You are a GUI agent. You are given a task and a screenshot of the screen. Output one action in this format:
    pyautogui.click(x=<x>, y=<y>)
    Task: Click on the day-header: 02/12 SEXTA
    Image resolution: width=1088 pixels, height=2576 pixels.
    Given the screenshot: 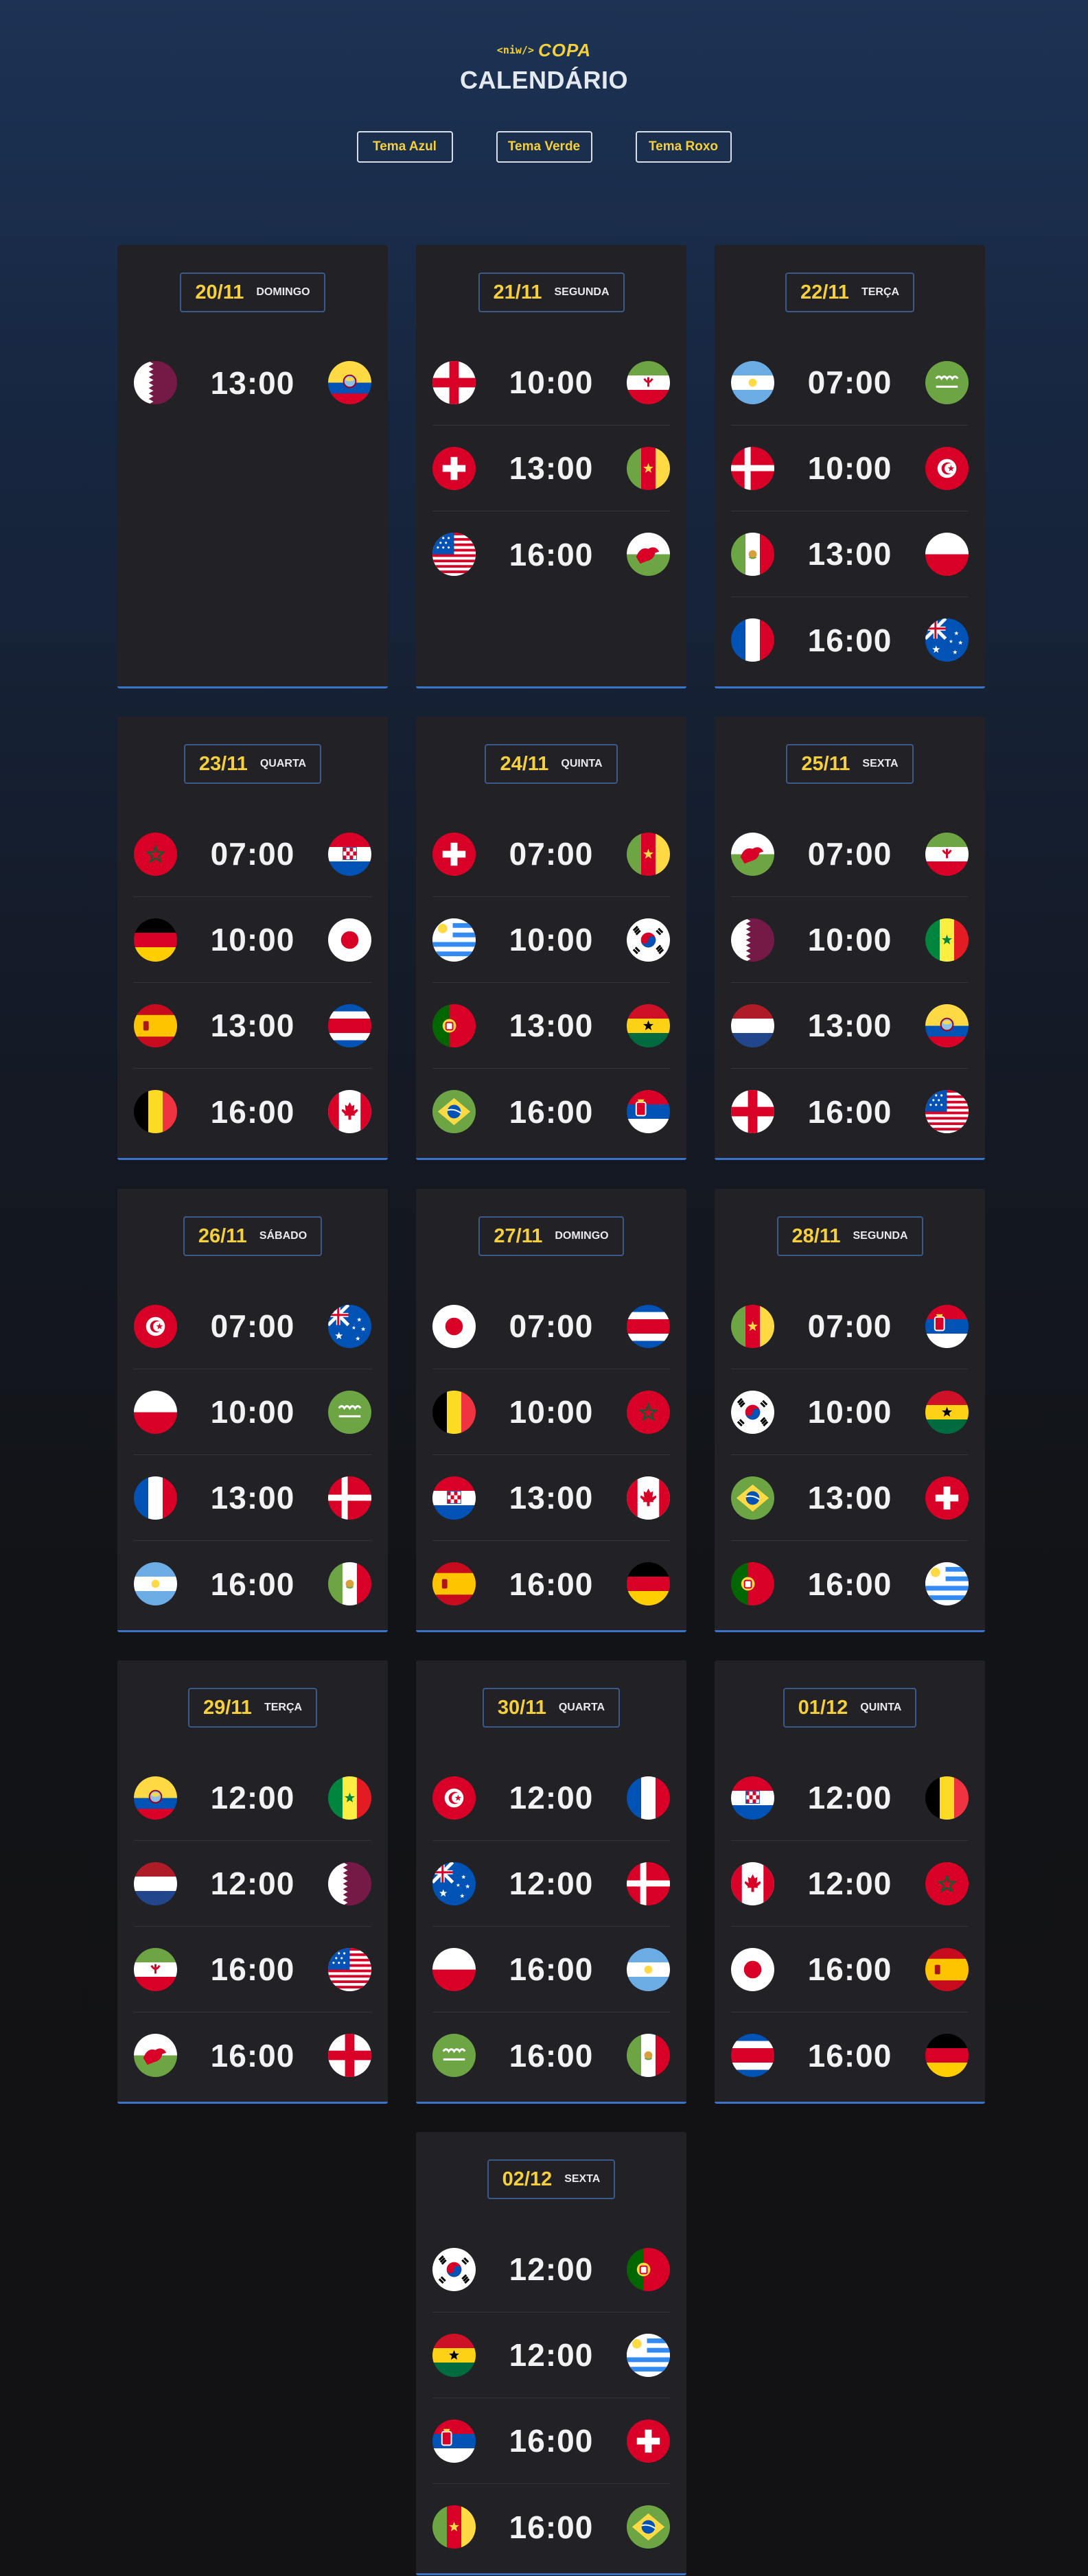 What is the action you would take?
    pyautogui.click(x=551, y=2179)
    